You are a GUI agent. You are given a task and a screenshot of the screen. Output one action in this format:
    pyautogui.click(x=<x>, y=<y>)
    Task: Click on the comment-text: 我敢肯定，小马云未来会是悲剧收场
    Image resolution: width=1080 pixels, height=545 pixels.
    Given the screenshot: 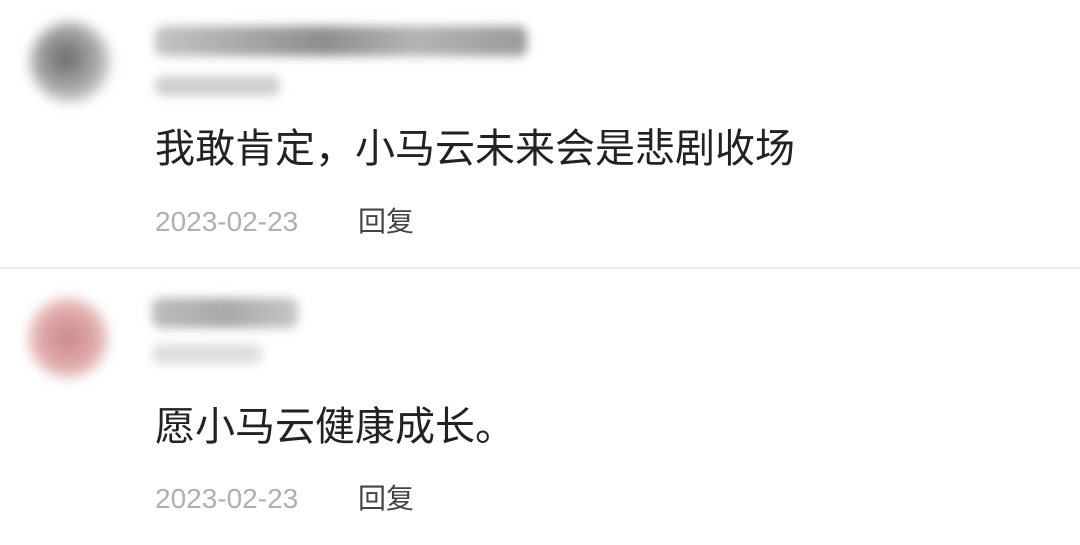 What is the action you would take?
    pyautogui.click(x=475, y=149)
    